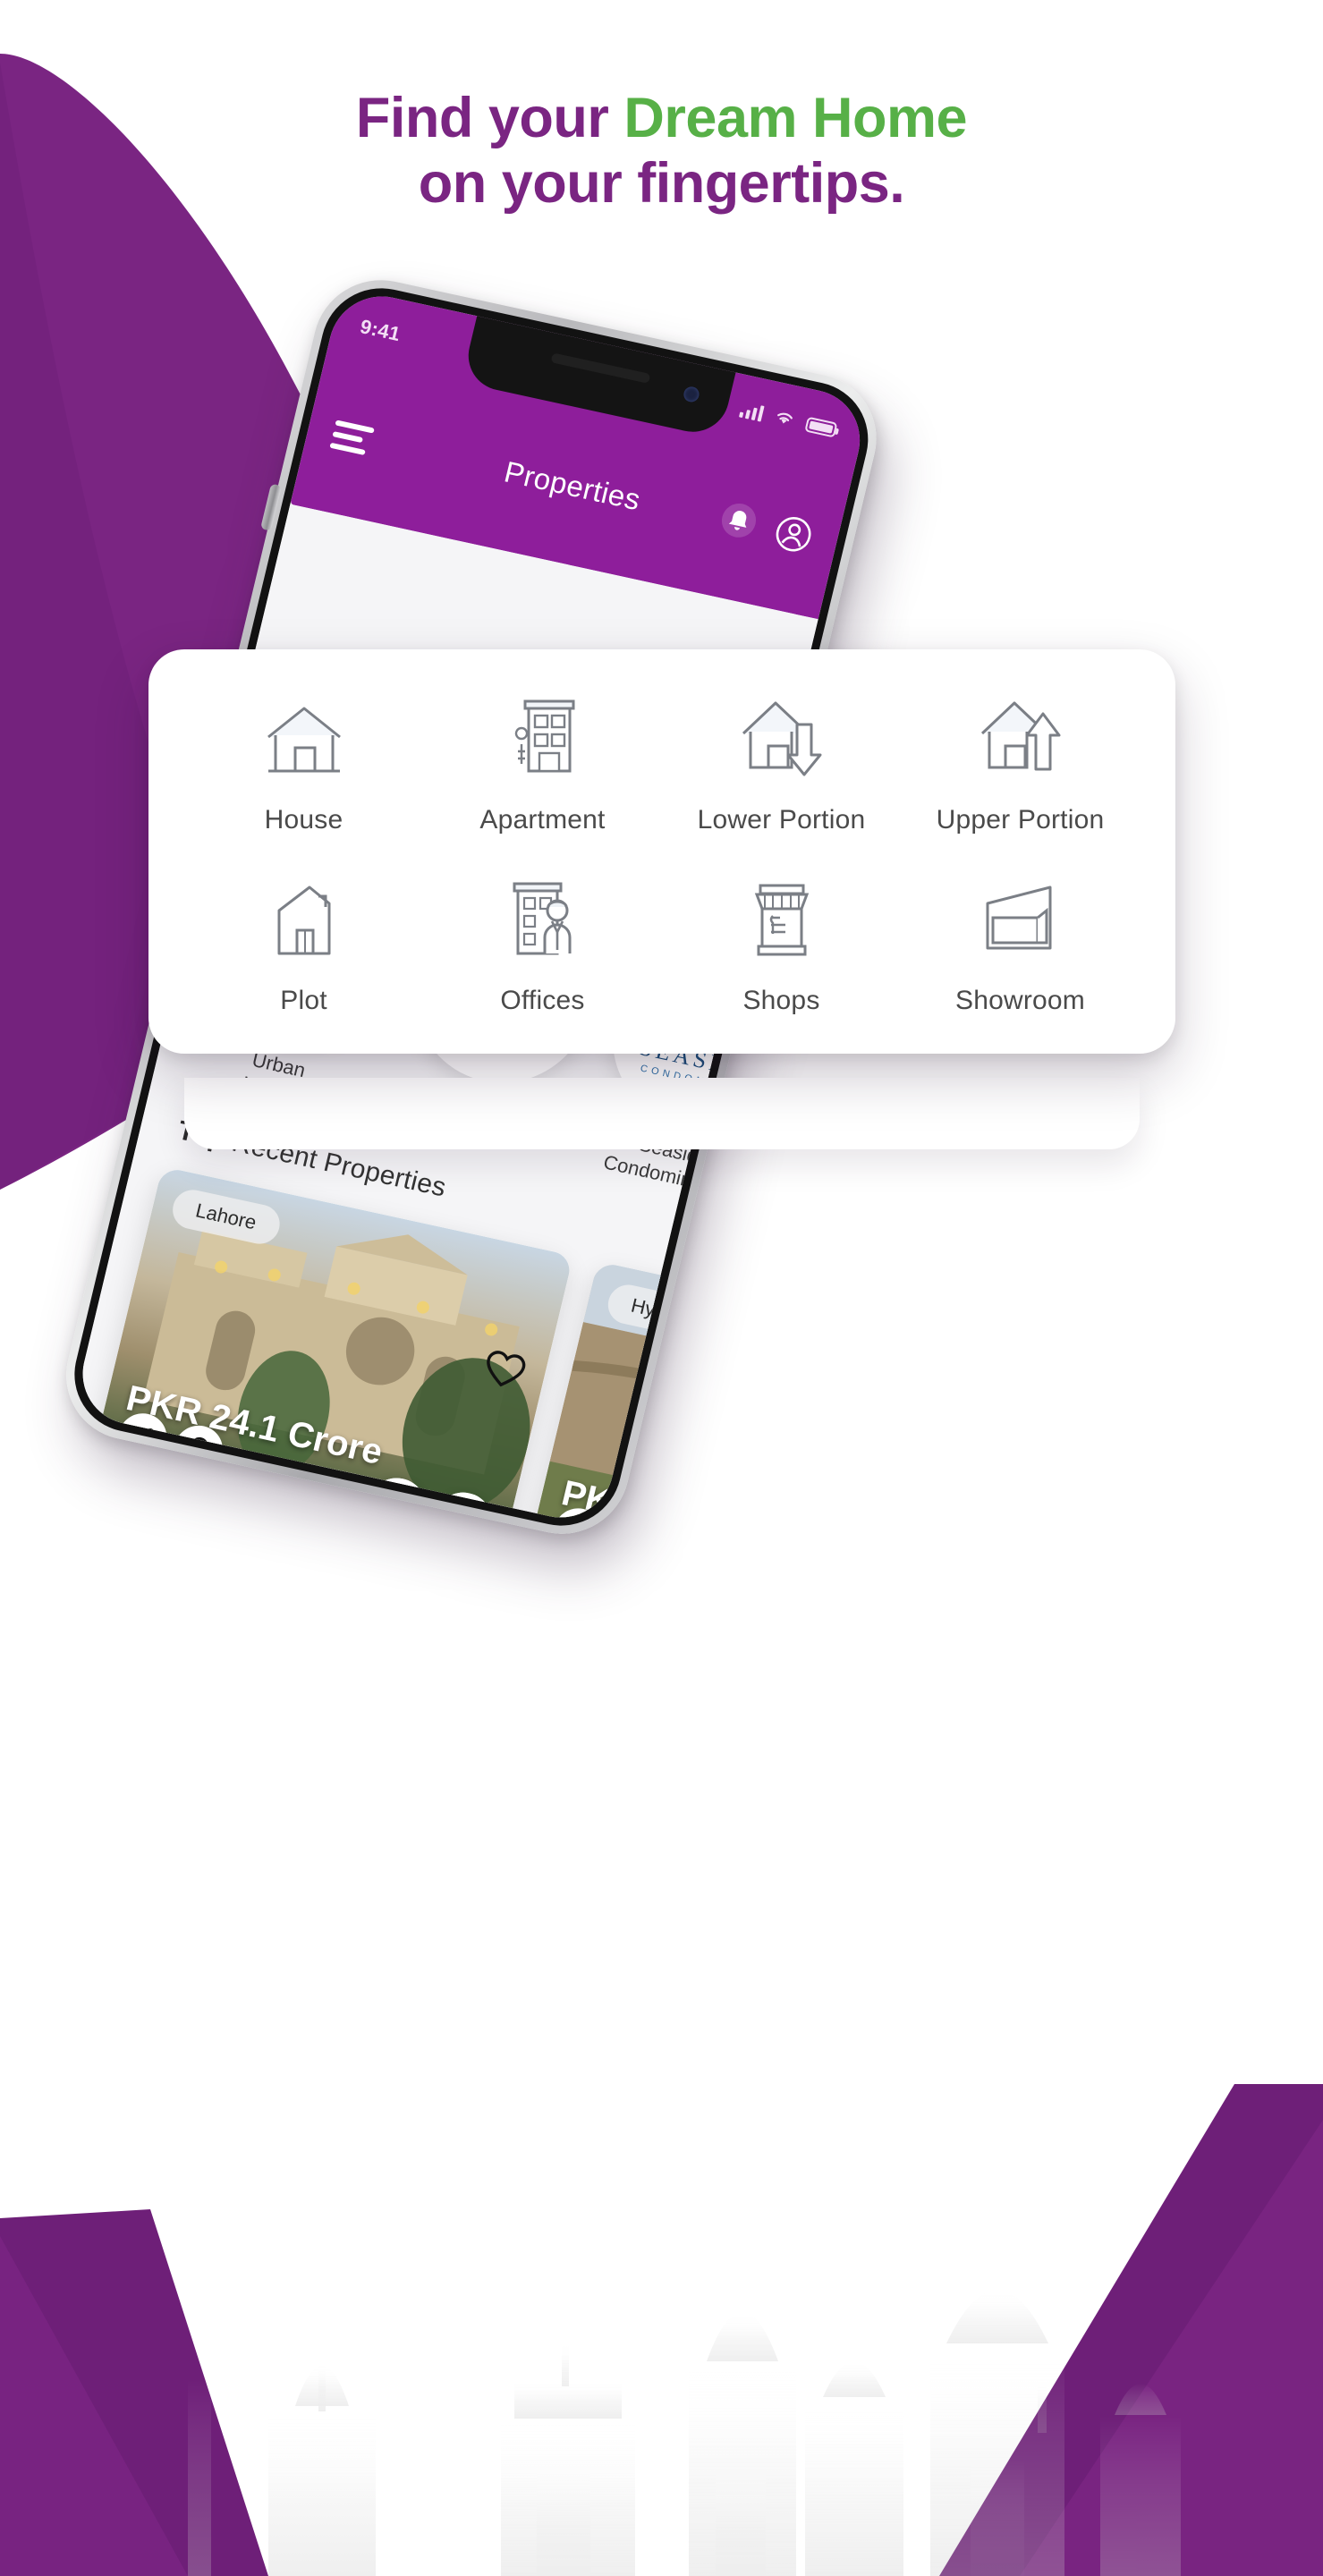 This screenshot has width=1323, height=2576. I want to click on category-offices: Offices, so click(542, 943).